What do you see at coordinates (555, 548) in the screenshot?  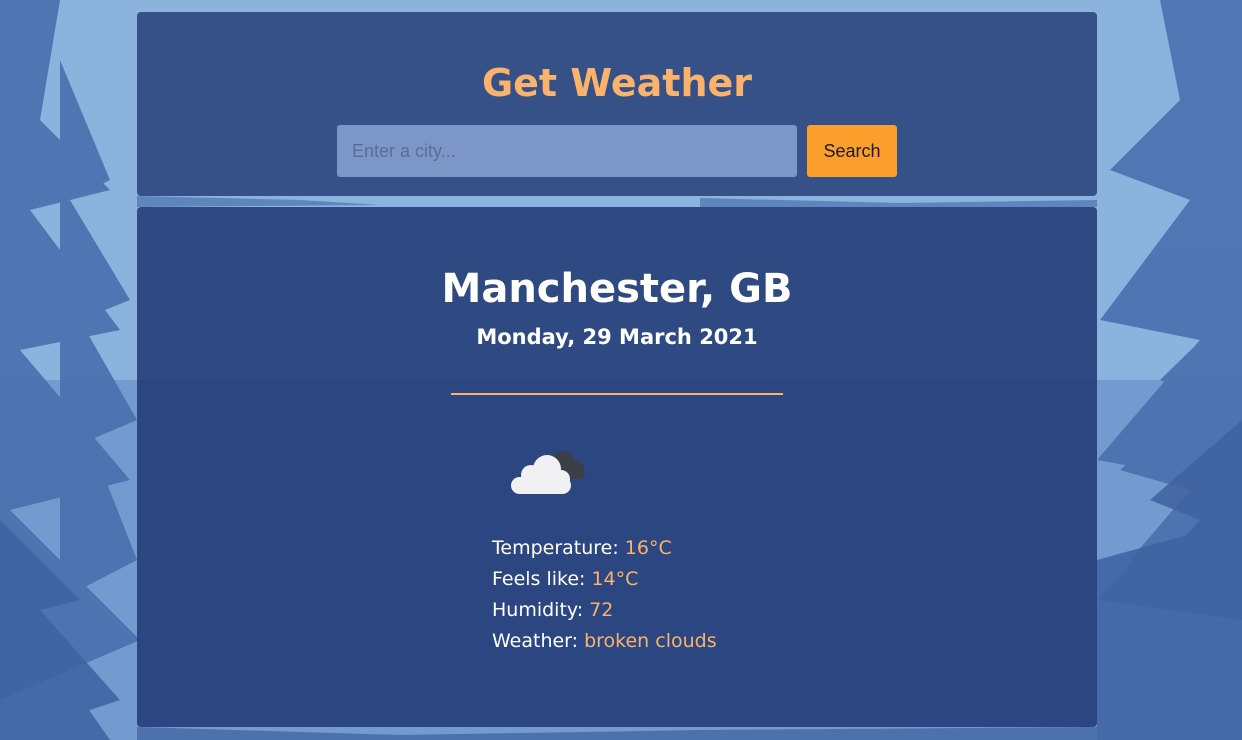 I see `stat-label: Temperature:` at bounding box center [555, 548].